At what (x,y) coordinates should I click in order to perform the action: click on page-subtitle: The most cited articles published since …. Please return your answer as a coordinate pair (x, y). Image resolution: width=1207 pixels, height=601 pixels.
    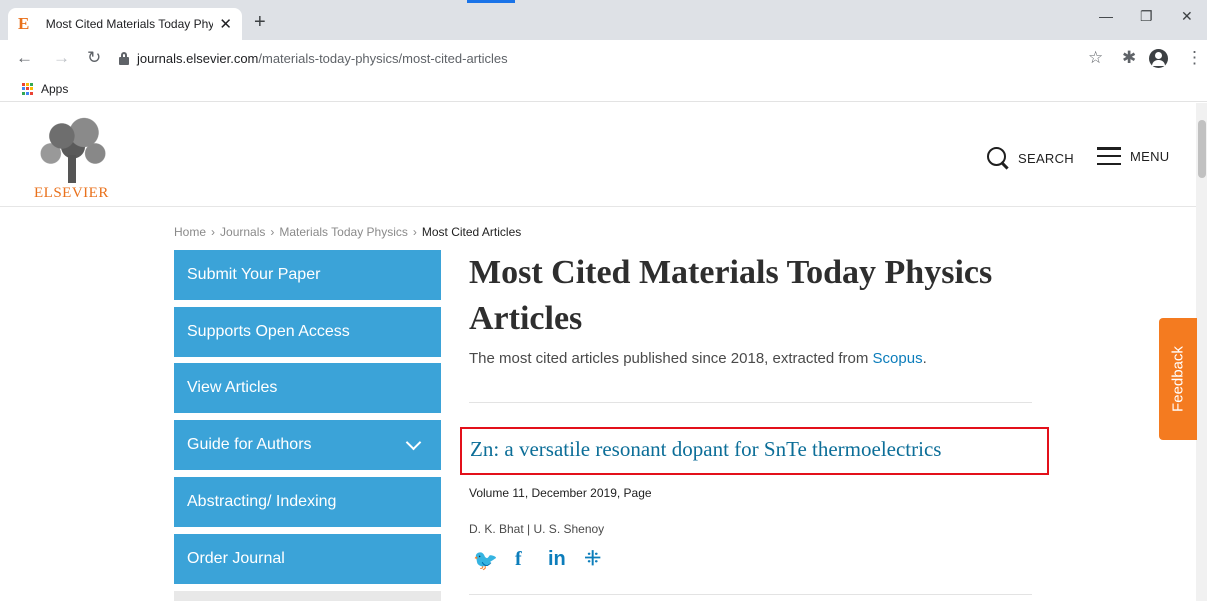
    Looking at the image, I should click on (698, 358).